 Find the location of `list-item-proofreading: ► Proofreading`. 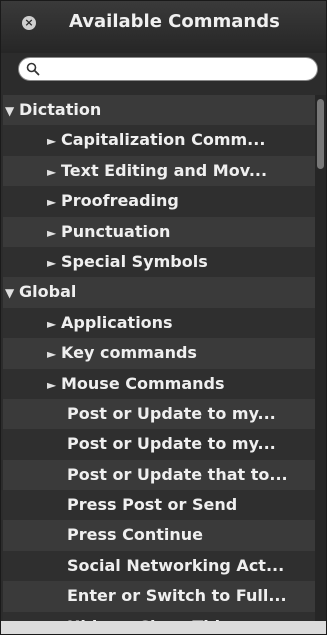

list-item-proofreading: ► Proofreading is located at coordinates (159, 201).